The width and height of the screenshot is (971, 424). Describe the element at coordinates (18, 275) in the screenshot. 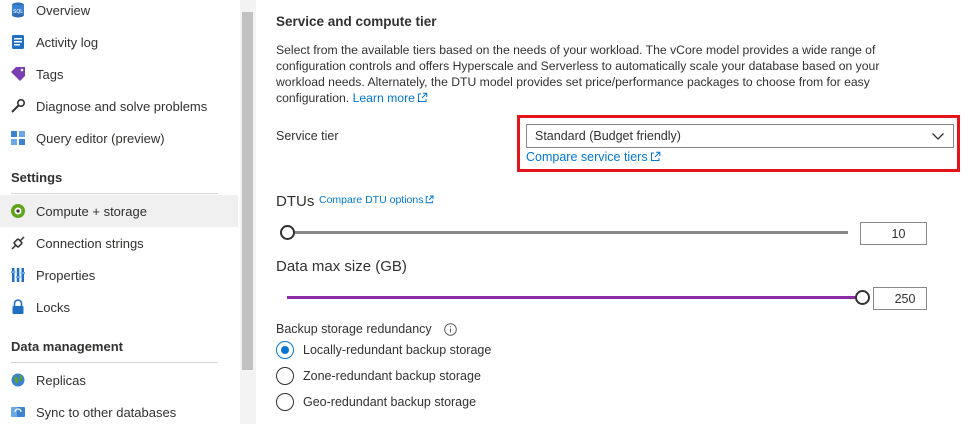

I see `properties-bars-icon` at that location.